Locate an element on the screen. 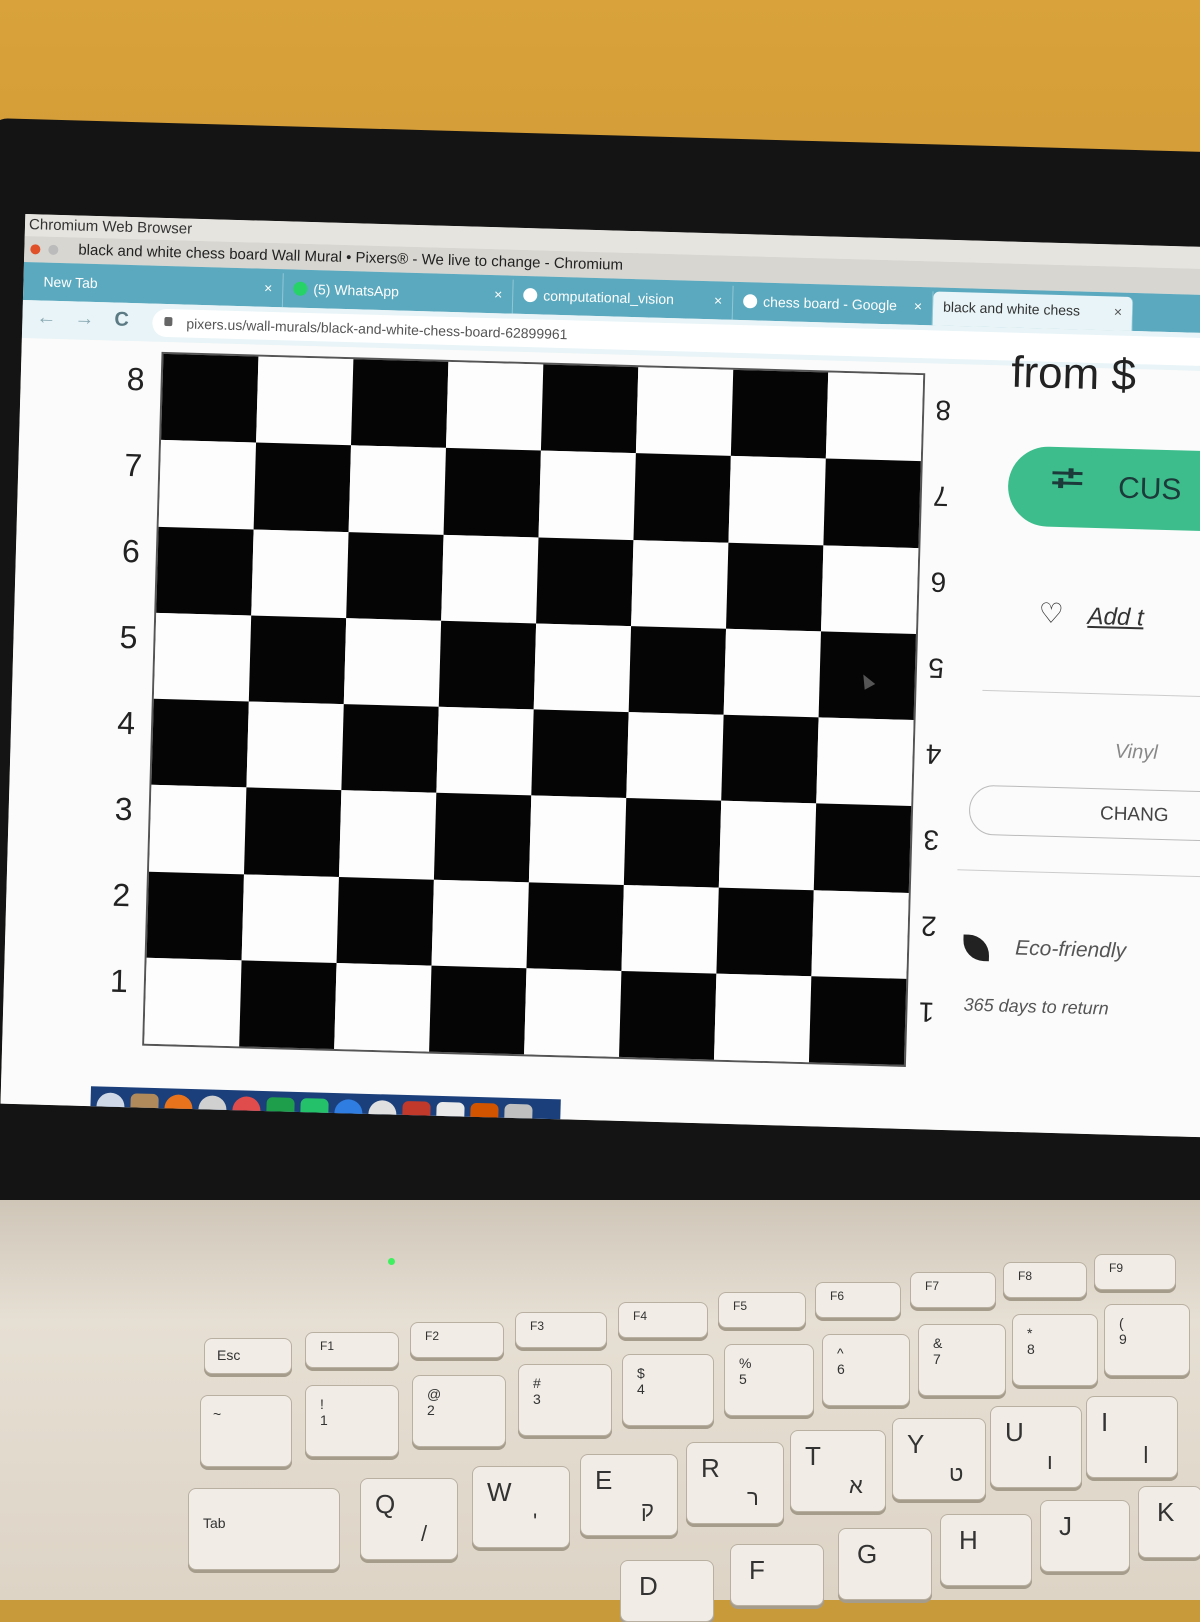 Image resolution: width=1200 pixels, height=1622 pixels. key-g: G is located at coordinates (885, 1564).